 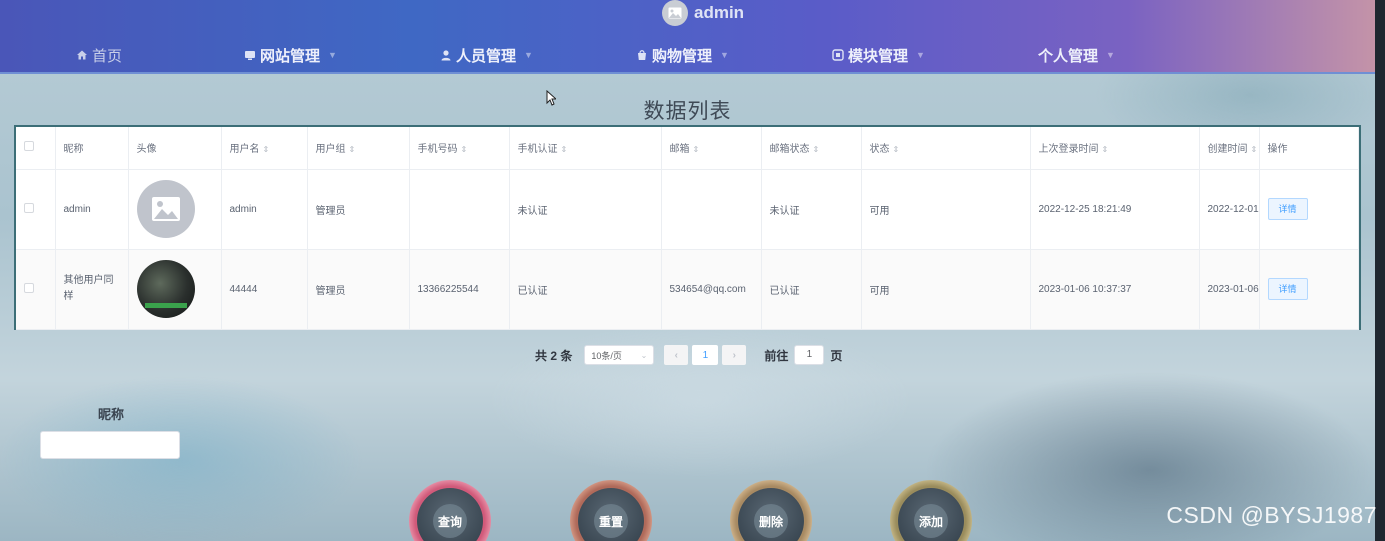 What do you see at coordinates (931, 510) in the screenshot?
I see `add-button: 添加` at bounding box center [931, 510].